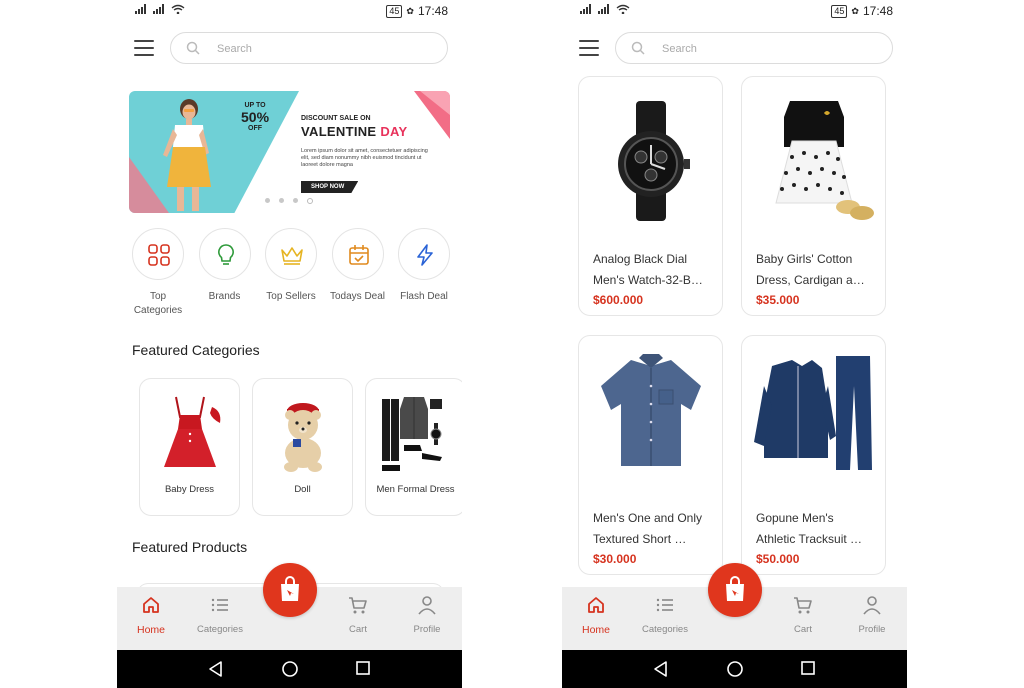  What do you see at coordinates (330, 187) in the screenshot?
I see `shop-now-button: SHOP NOW` at bounding box center [330, 187].